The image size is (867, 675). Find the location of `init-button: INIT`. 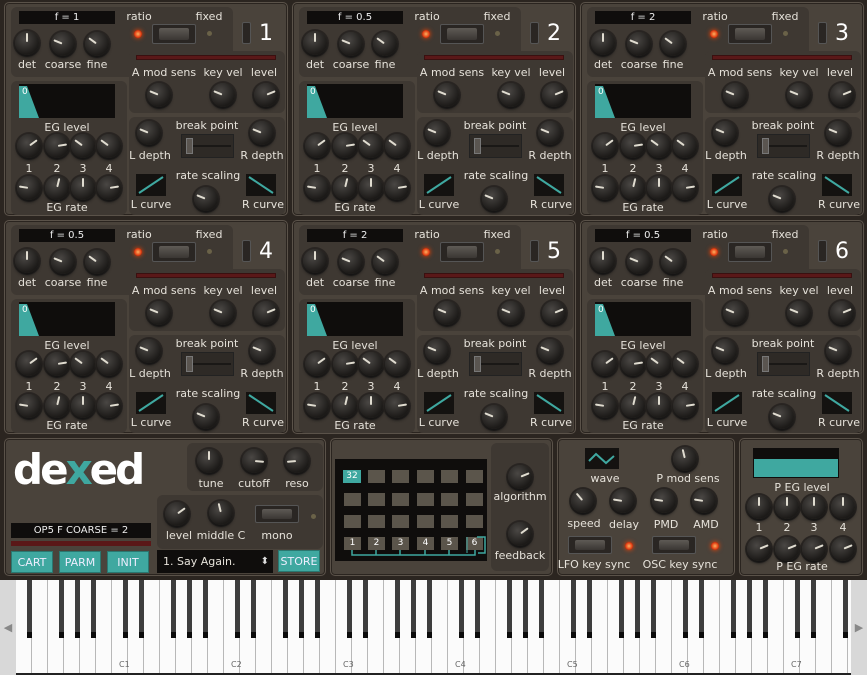

init-button: INIT is located at coordinates (128, 562).